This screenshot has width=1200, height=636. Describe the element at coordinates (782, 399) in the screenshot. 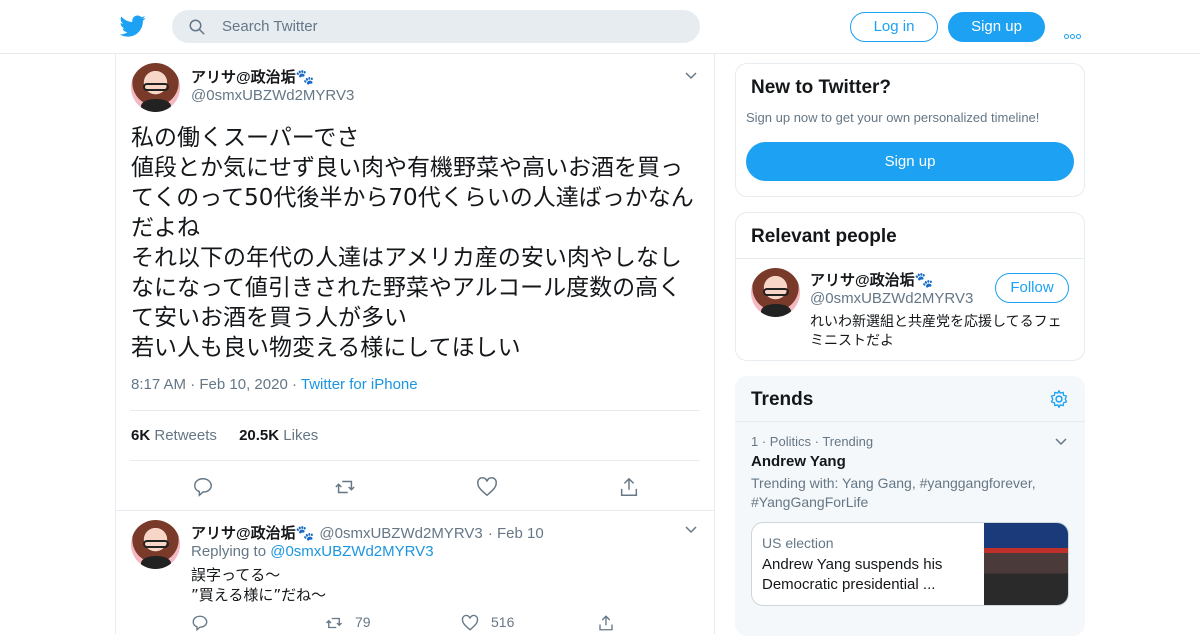

I see `trends-title: Trends` at that location.